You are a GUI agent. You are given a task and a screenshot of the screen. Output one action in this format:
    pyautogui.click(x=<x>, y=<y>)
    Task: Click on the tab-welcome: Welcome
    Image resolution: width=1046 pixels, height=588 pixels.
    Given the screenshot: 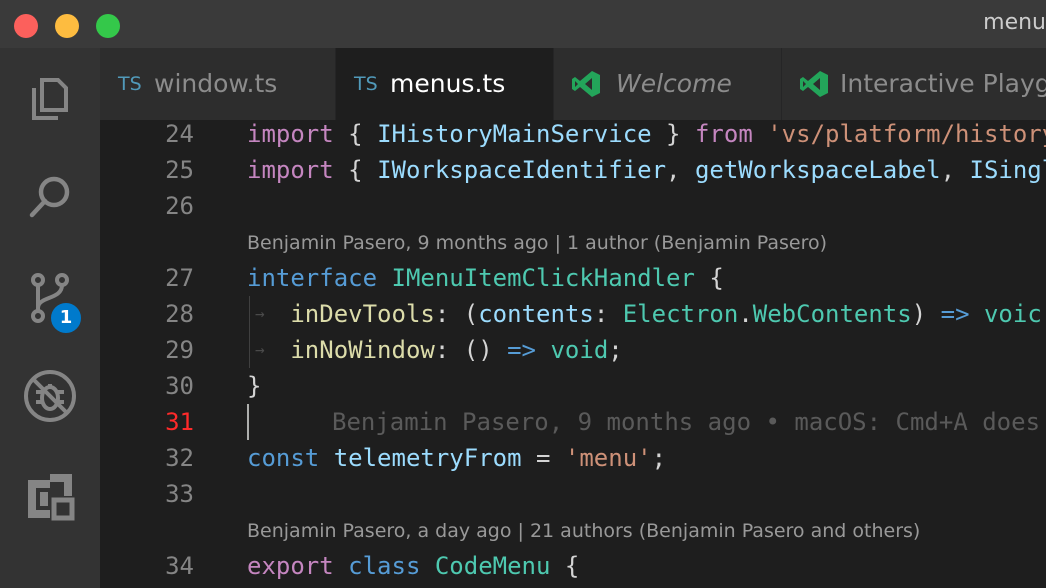 What is the action you would take?
    pyautogui.click(x=668, y=84)
    